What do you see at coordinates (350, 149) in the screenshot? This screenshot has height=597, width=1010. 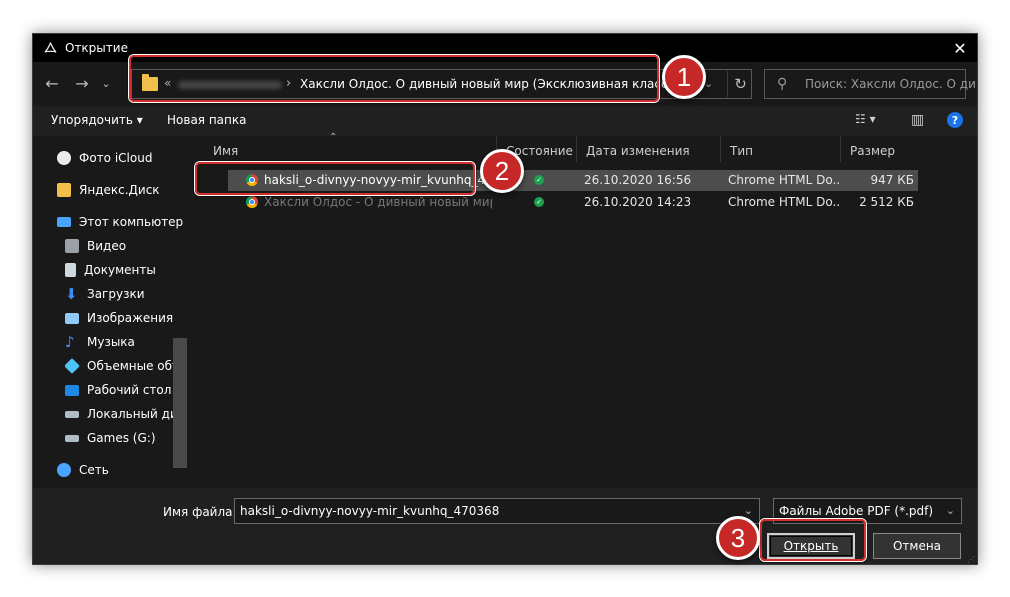 I see `column-header-name: Имя` at bounding box center [350, 149].